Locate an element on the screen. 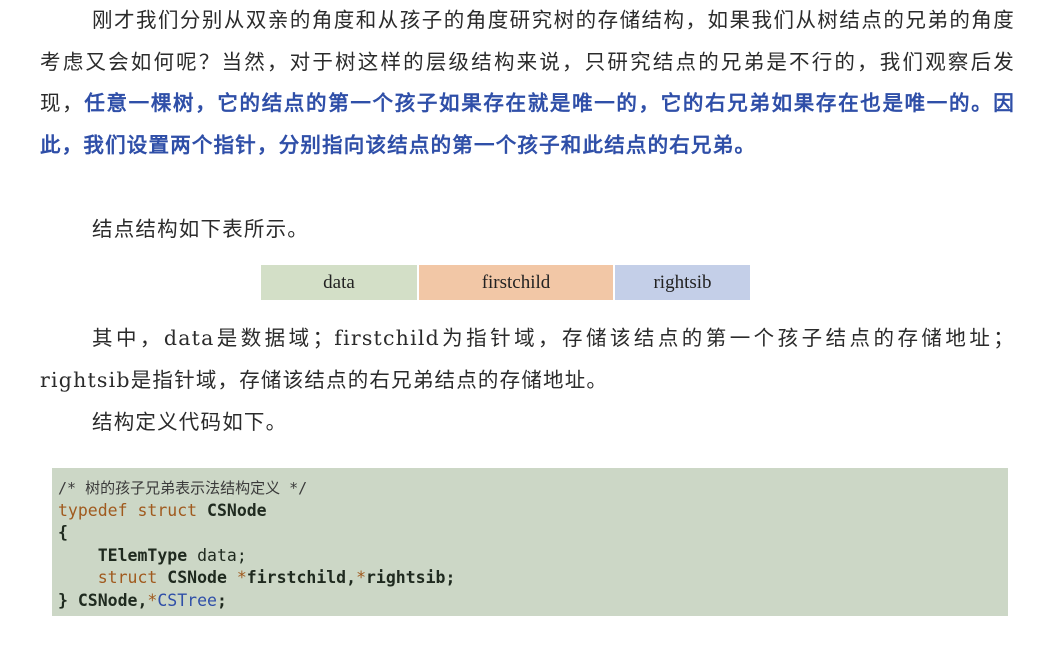 The width and height of the screenshot is (1057, 653). code-keyword-struct: struct is located at coordinates (127, 577).